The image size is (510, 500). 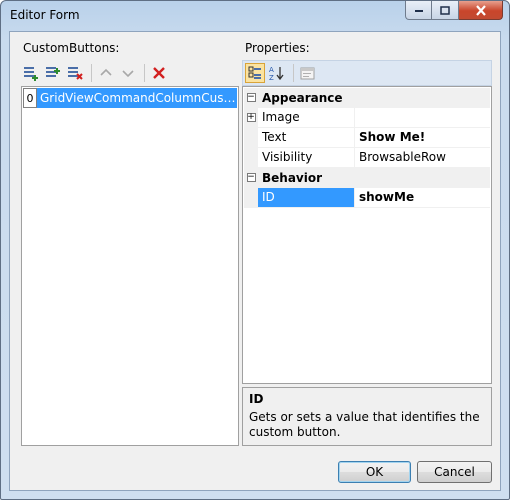 I want to click on property-value: showMe, so click(x=422, y=197).